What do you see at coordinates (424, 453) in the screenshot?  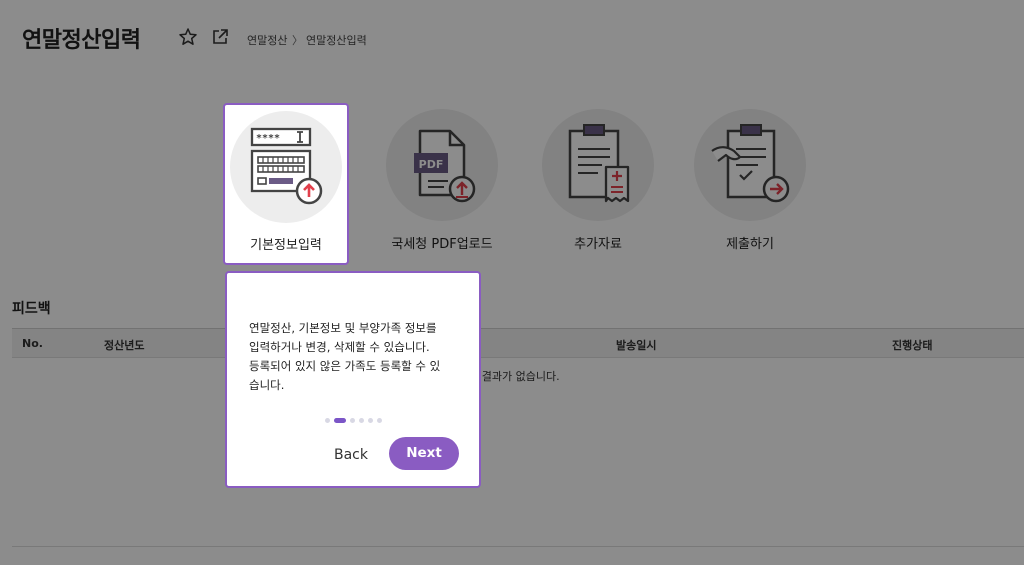 I see `next-button: Next` at bounding box center [424, 453].